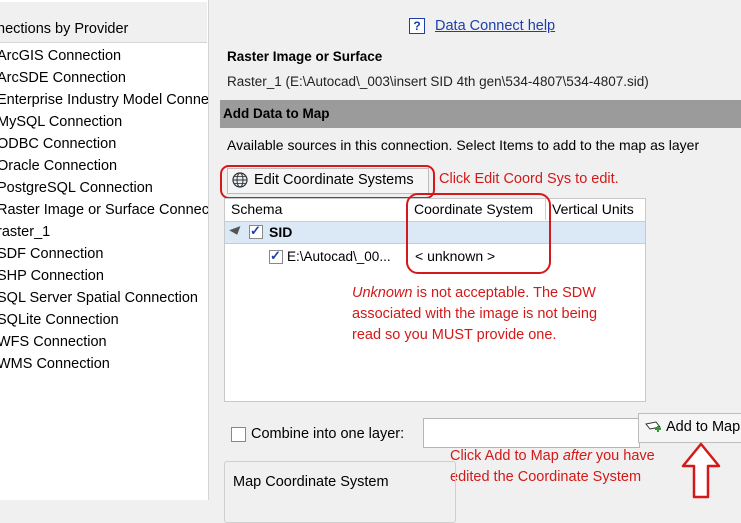  What do you see at coordinates (236, 231) in the screenshot?
I see `expand-collapse-icon` at bounding box center [236, 231].